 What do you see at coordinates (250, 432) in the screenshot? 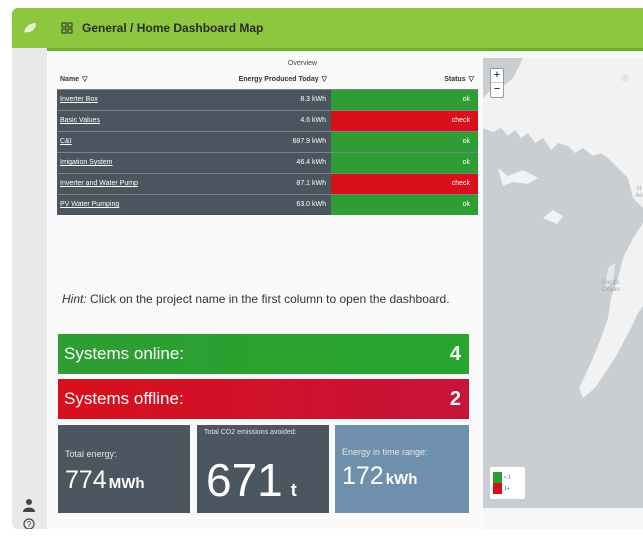
I see `co2-avoided-label: Total CO2 emissions avoided:` at bounding box center [250, 432].